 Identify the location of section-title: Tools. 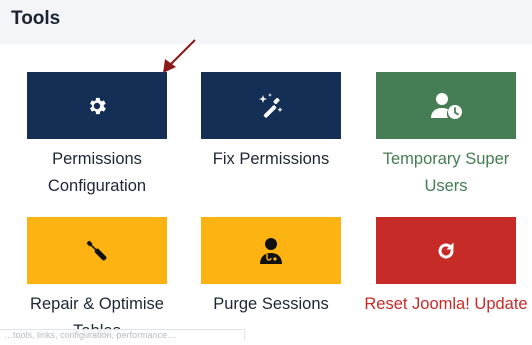
(36, 18).